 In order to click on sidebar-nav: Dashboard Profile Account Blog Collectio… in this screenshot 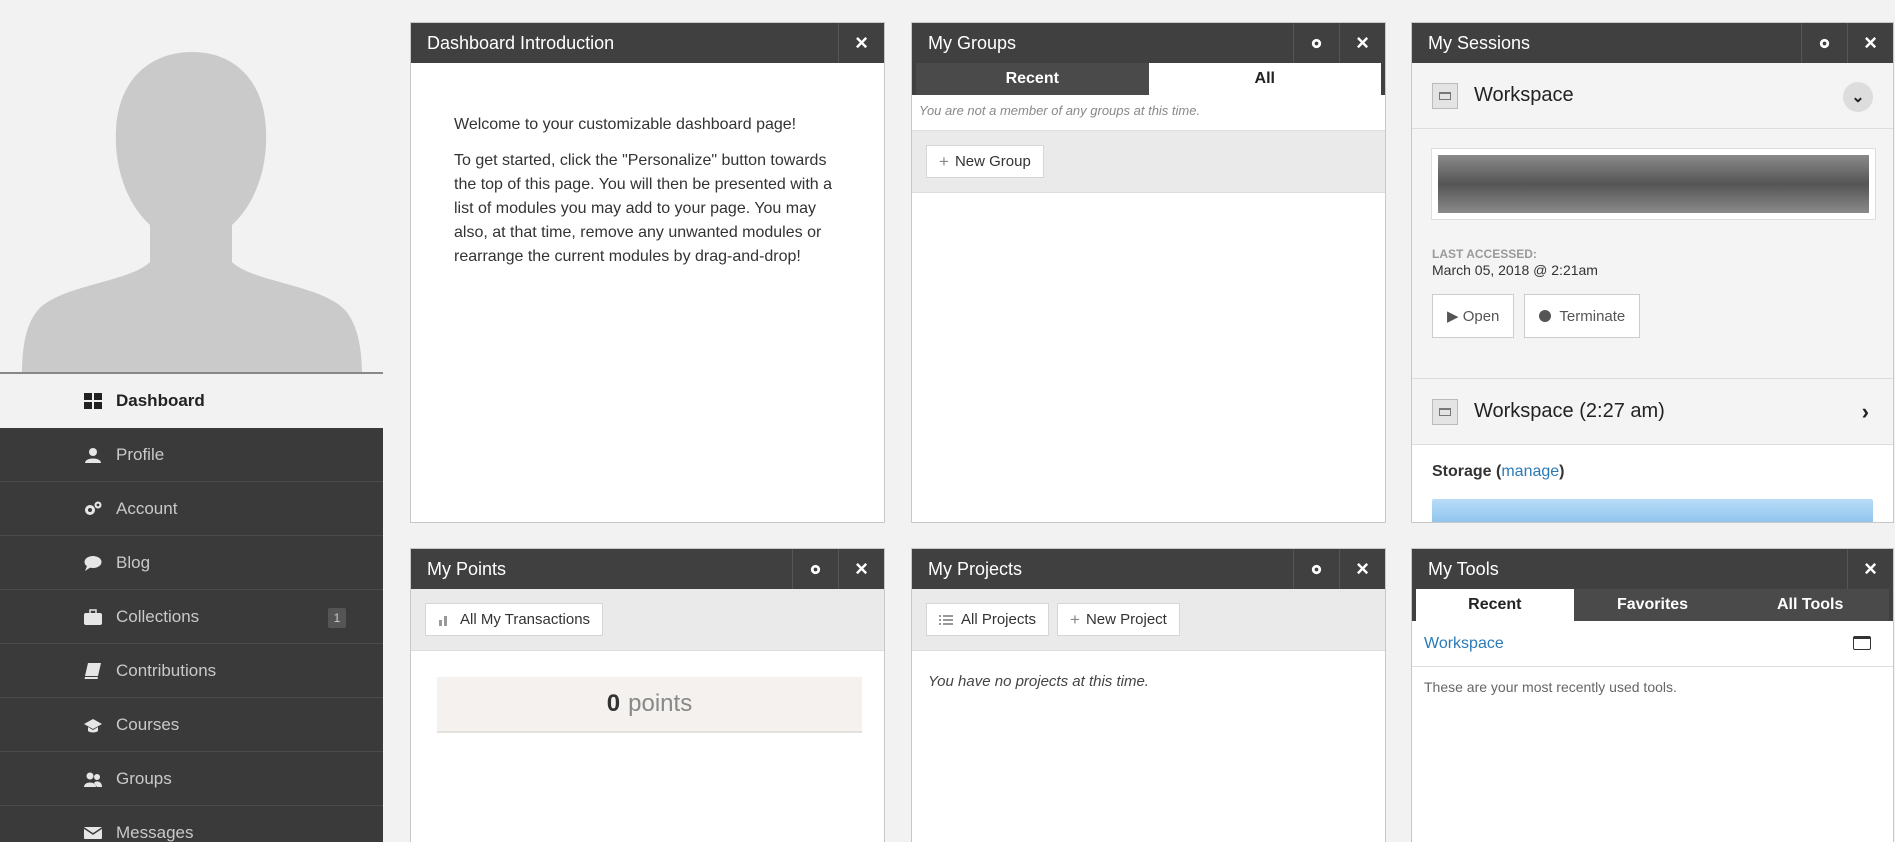, I will do `click(191, 608)`.